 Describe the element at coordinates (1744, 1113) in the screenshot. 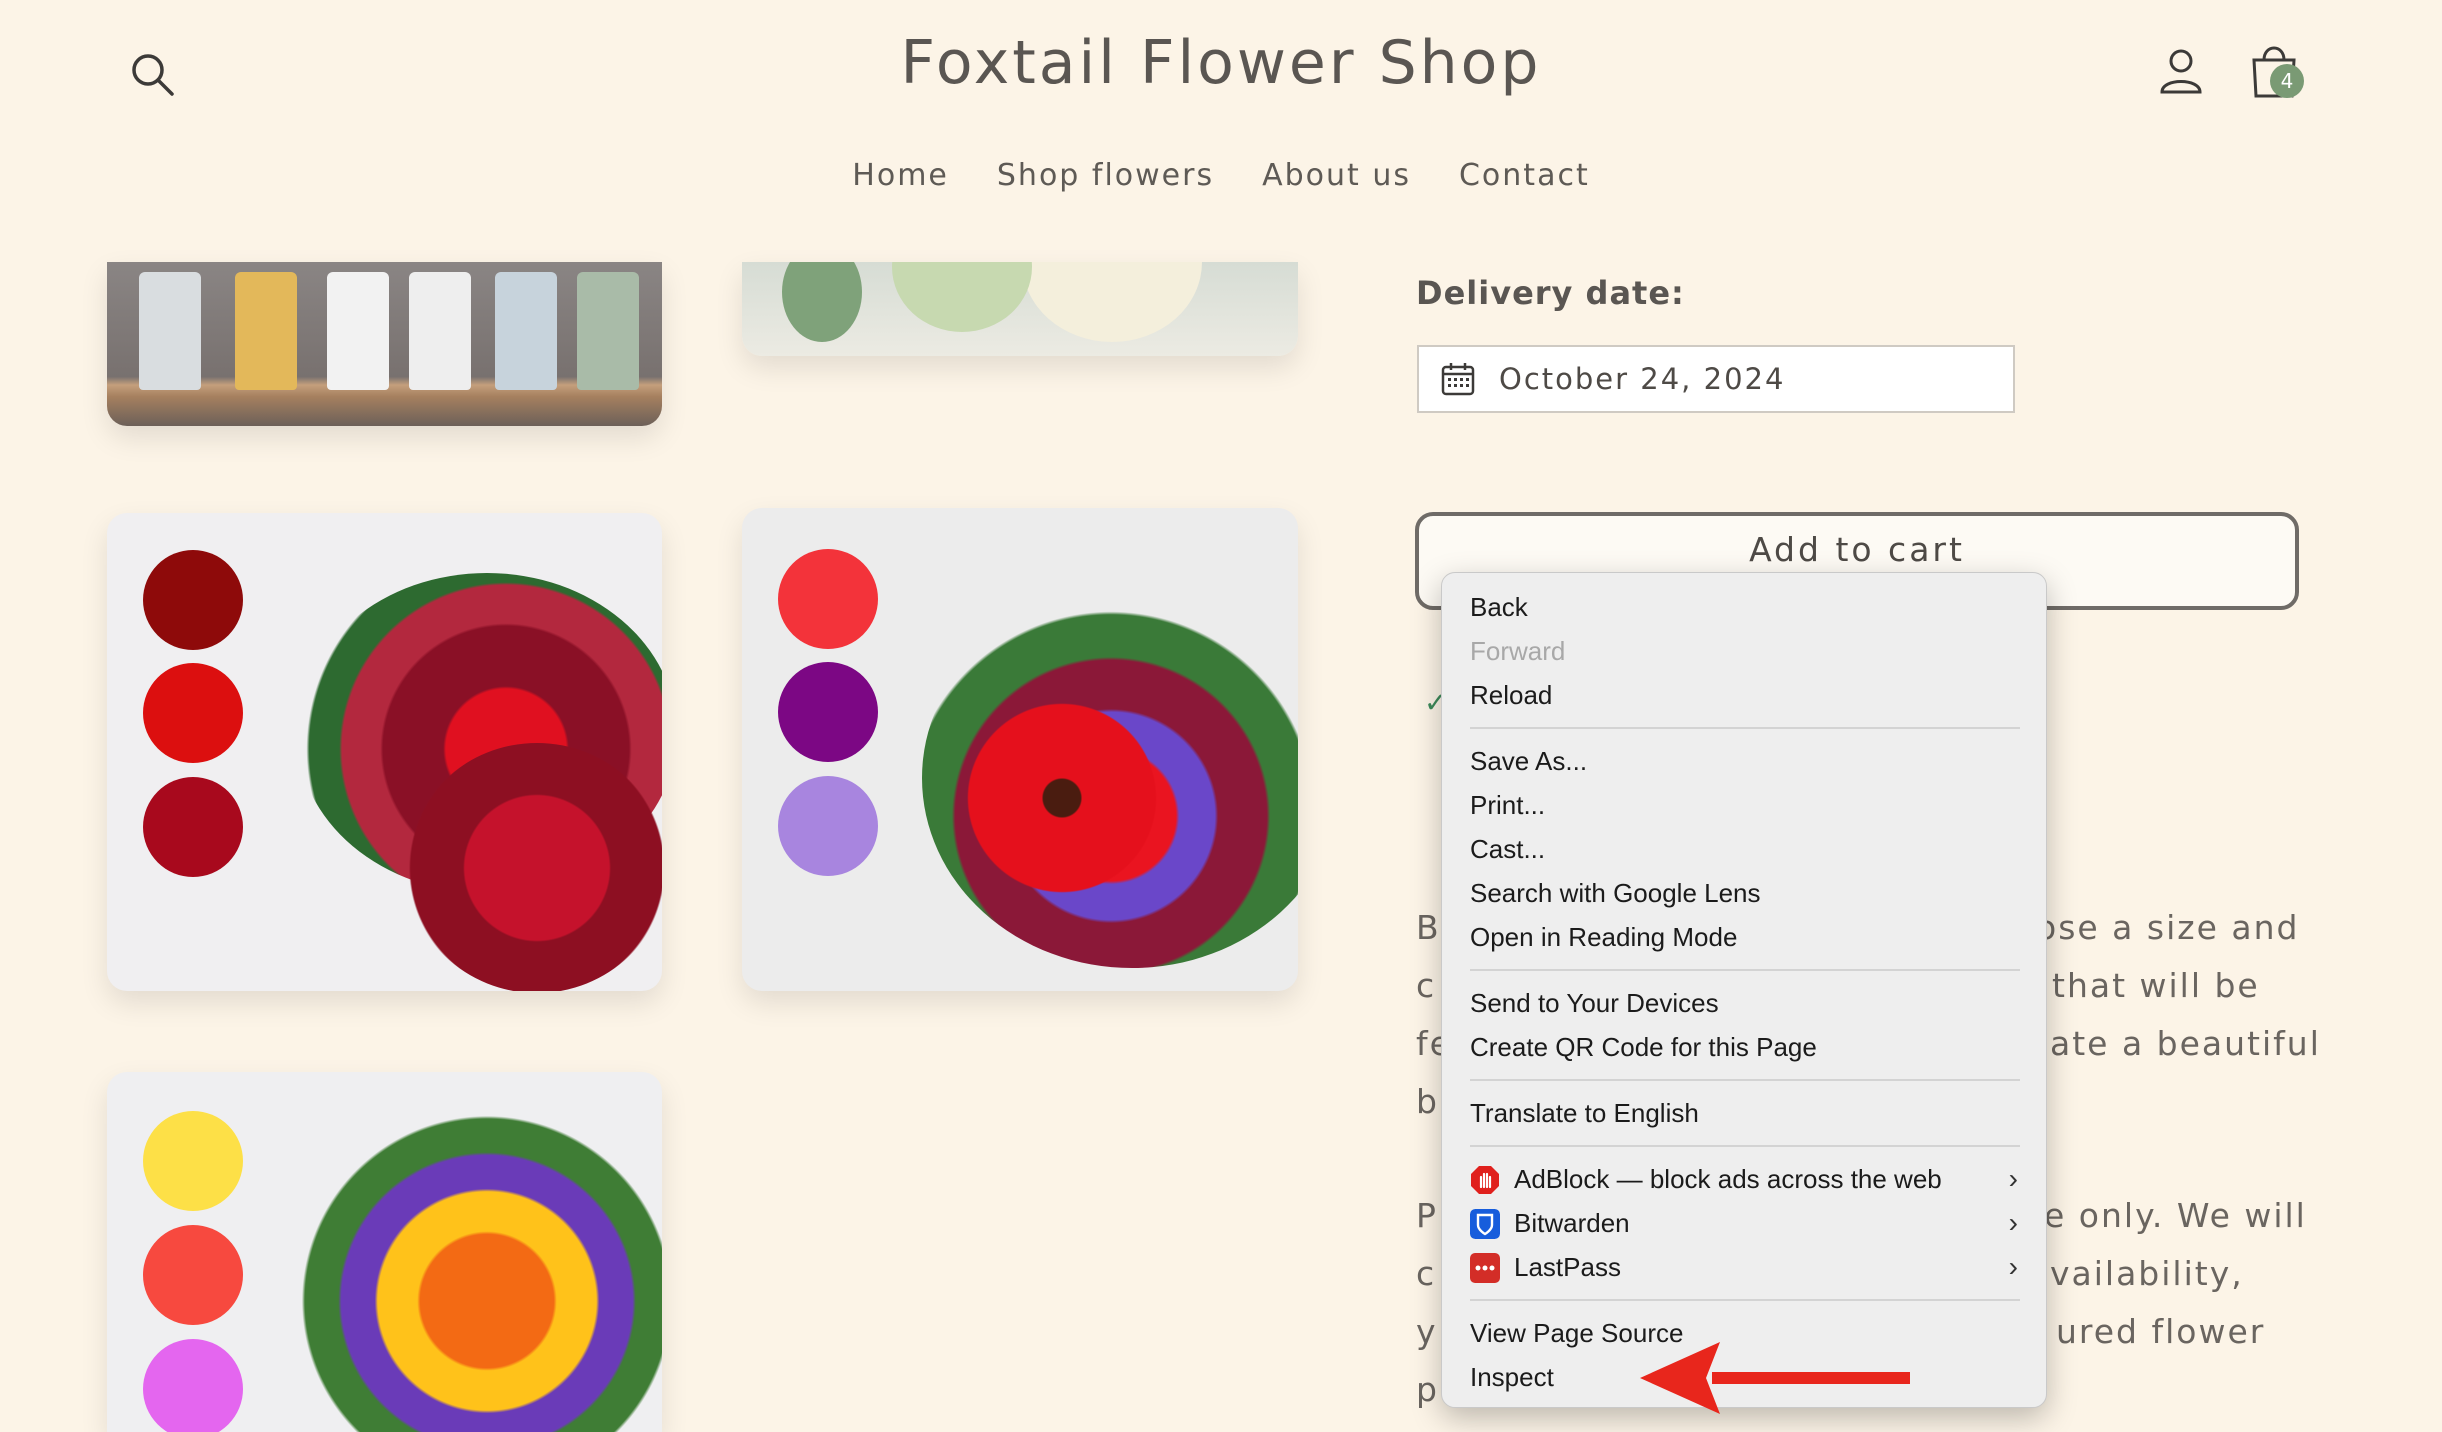

I see `menu-item-translate: Translate to English` at that location.